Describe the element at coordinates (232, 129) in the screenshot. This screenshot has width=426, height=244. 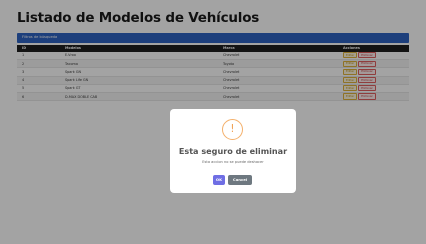
I see `warning-icon: !` at that location.